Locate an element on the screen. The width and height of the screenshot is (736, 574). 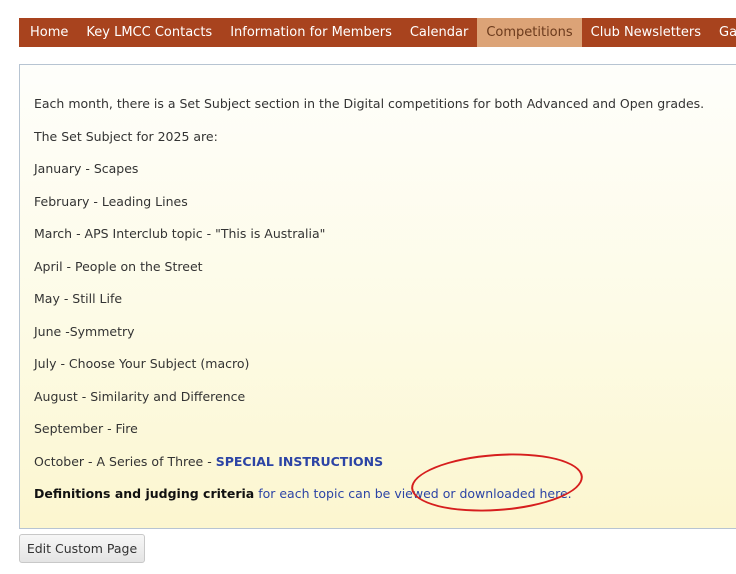
subject-october-text: October - A Series of Three - is located at coordinates (125, 461).